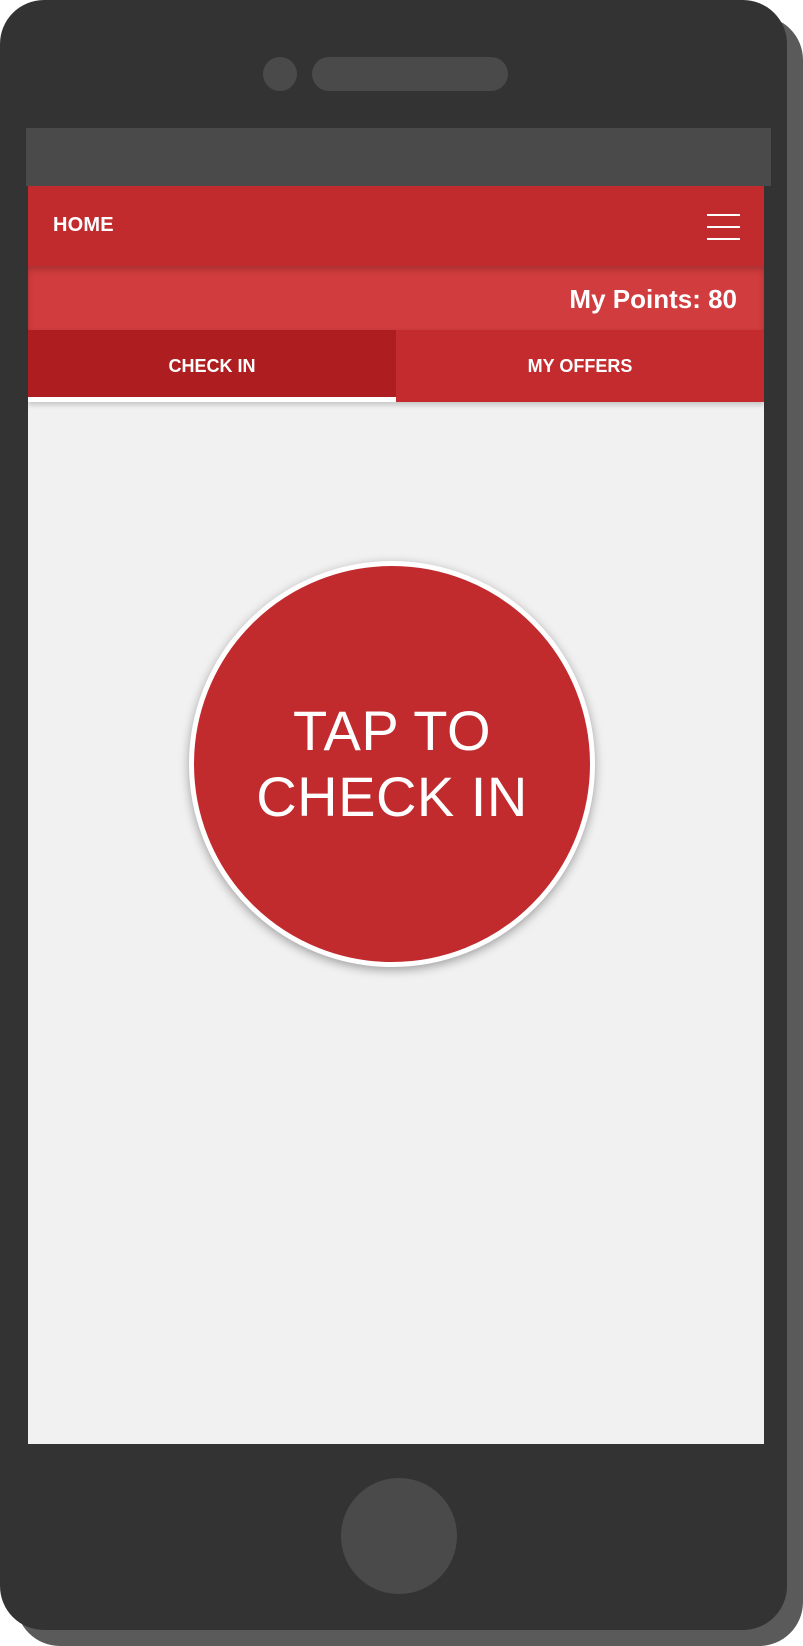  Describe the element at coordinates (410, 74) in the screenshot. I see `speaker-grille` at that location.